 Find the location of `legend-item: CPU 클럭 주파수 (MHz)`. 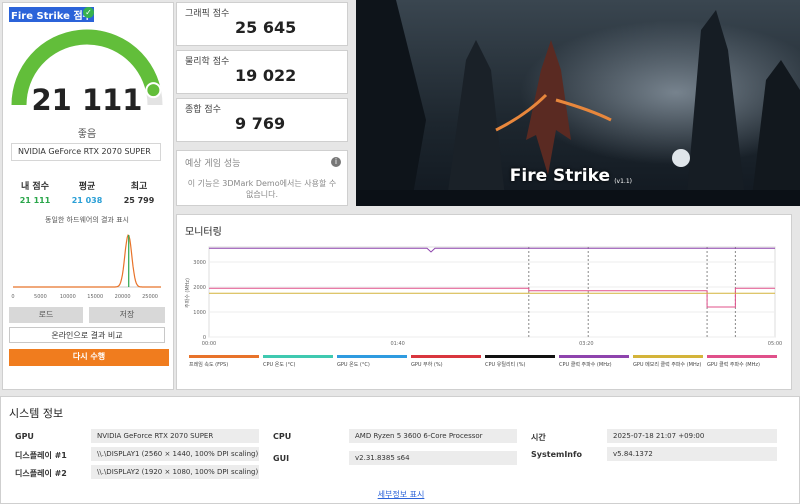

legend-item: CPU 클럭 주파수 (MHz) is located at coordinates (594, 361).